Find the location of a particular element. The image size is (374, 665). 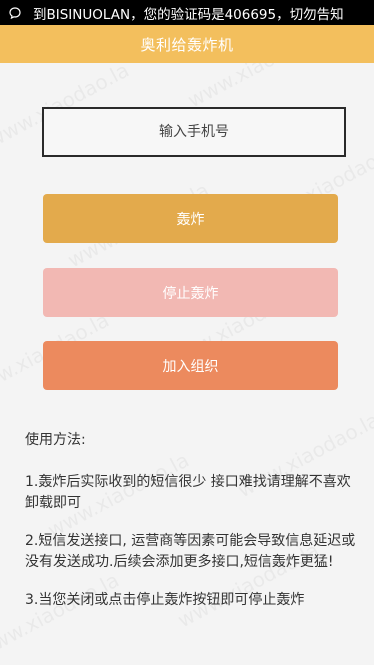

watermark-text: www.xiaodao.la is located at coordinates (258, 87).